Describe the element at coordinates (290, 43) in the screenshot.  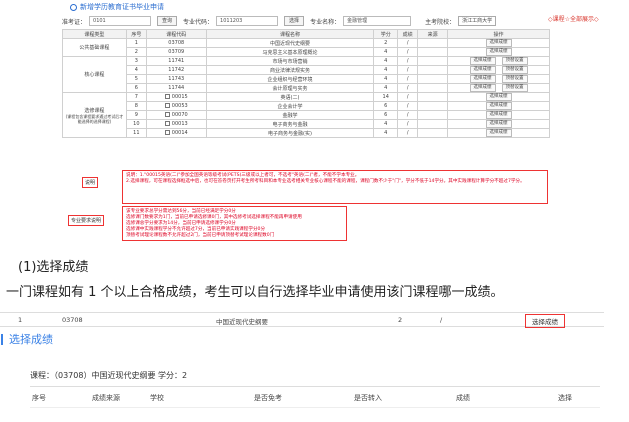
I see `cell-name: 中国近现代史纲要` at that location.